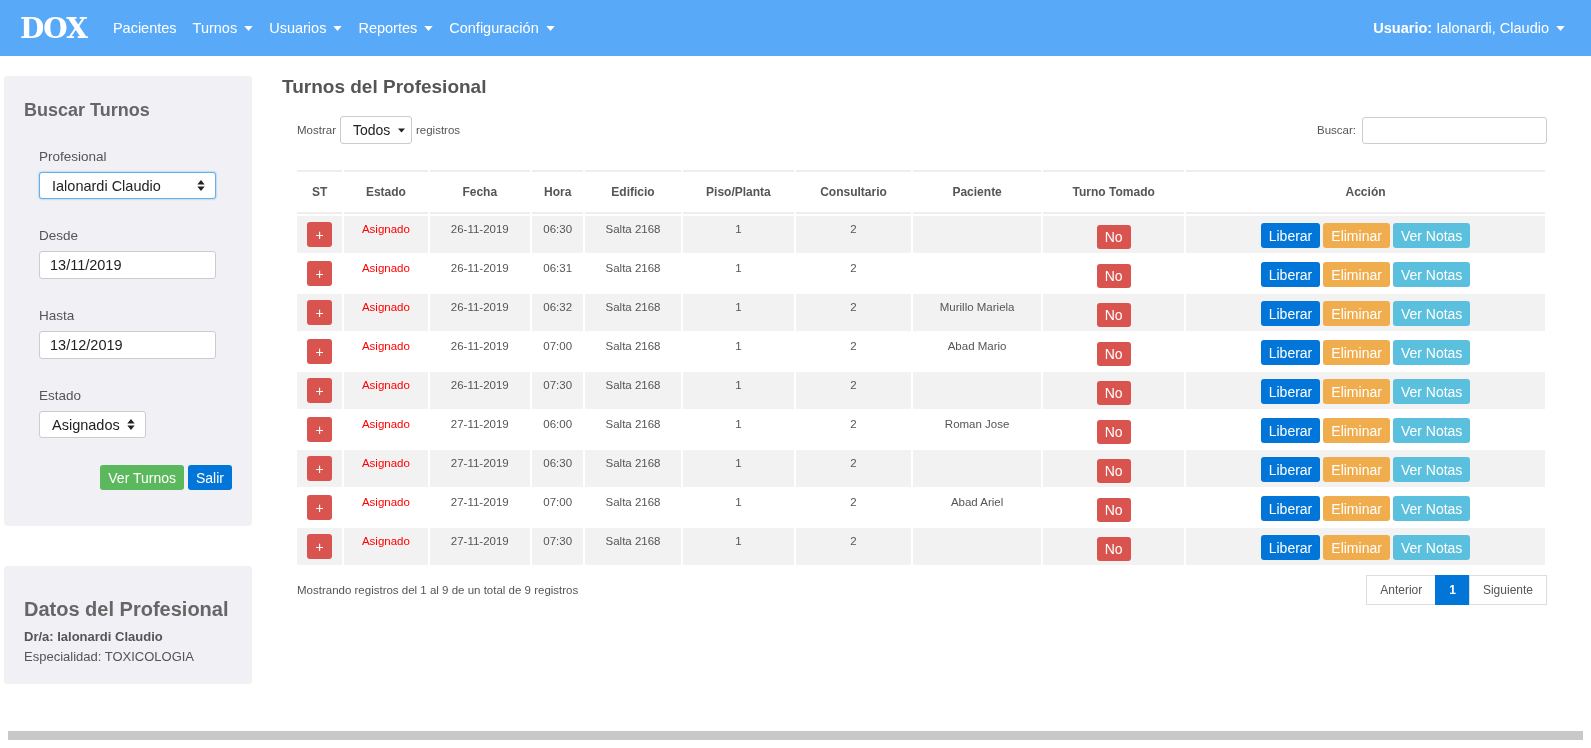 This screenshot has width=1591, height=748. I want to click on horizontal-scrollbar, so click(795, 735).